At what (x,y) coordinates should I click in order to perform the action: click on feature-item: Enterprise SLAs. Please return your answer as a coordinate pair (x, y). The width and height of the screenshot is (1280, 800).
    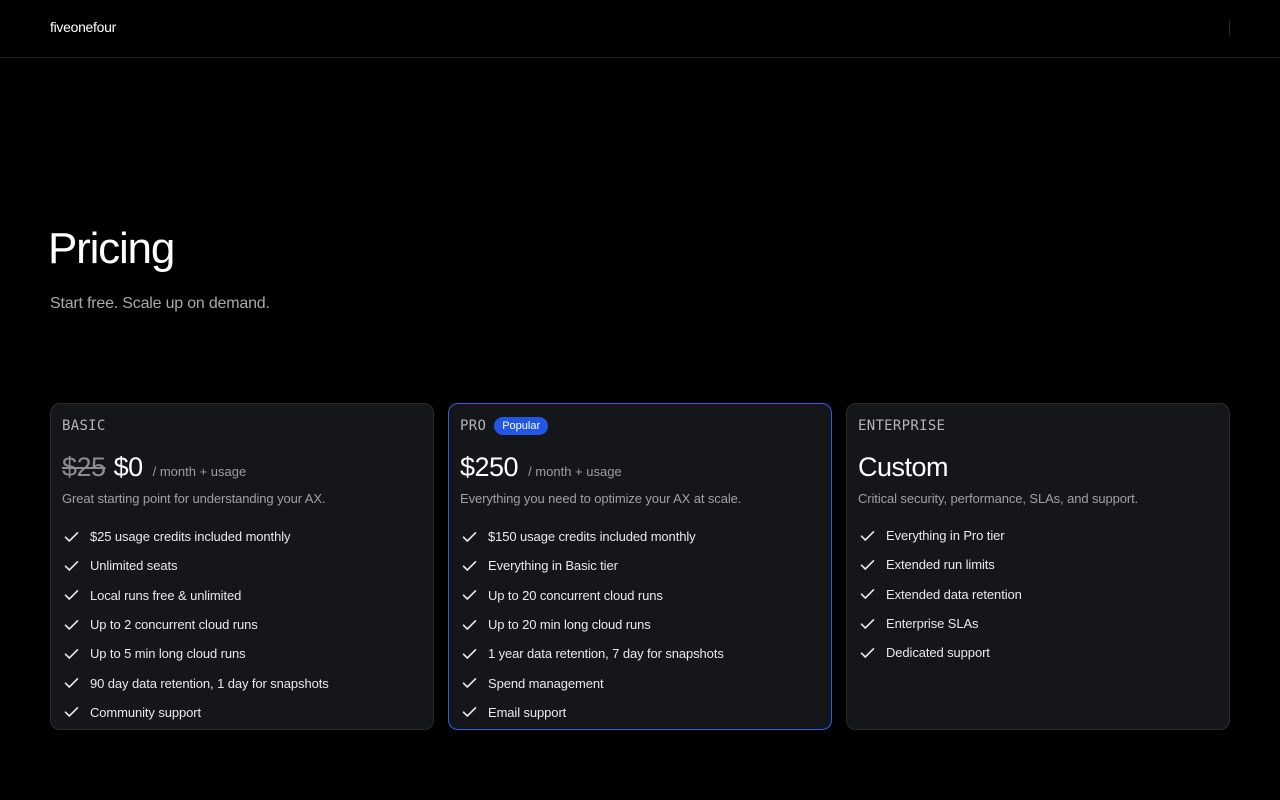
    Looking at the image, I should click on (940, 623).